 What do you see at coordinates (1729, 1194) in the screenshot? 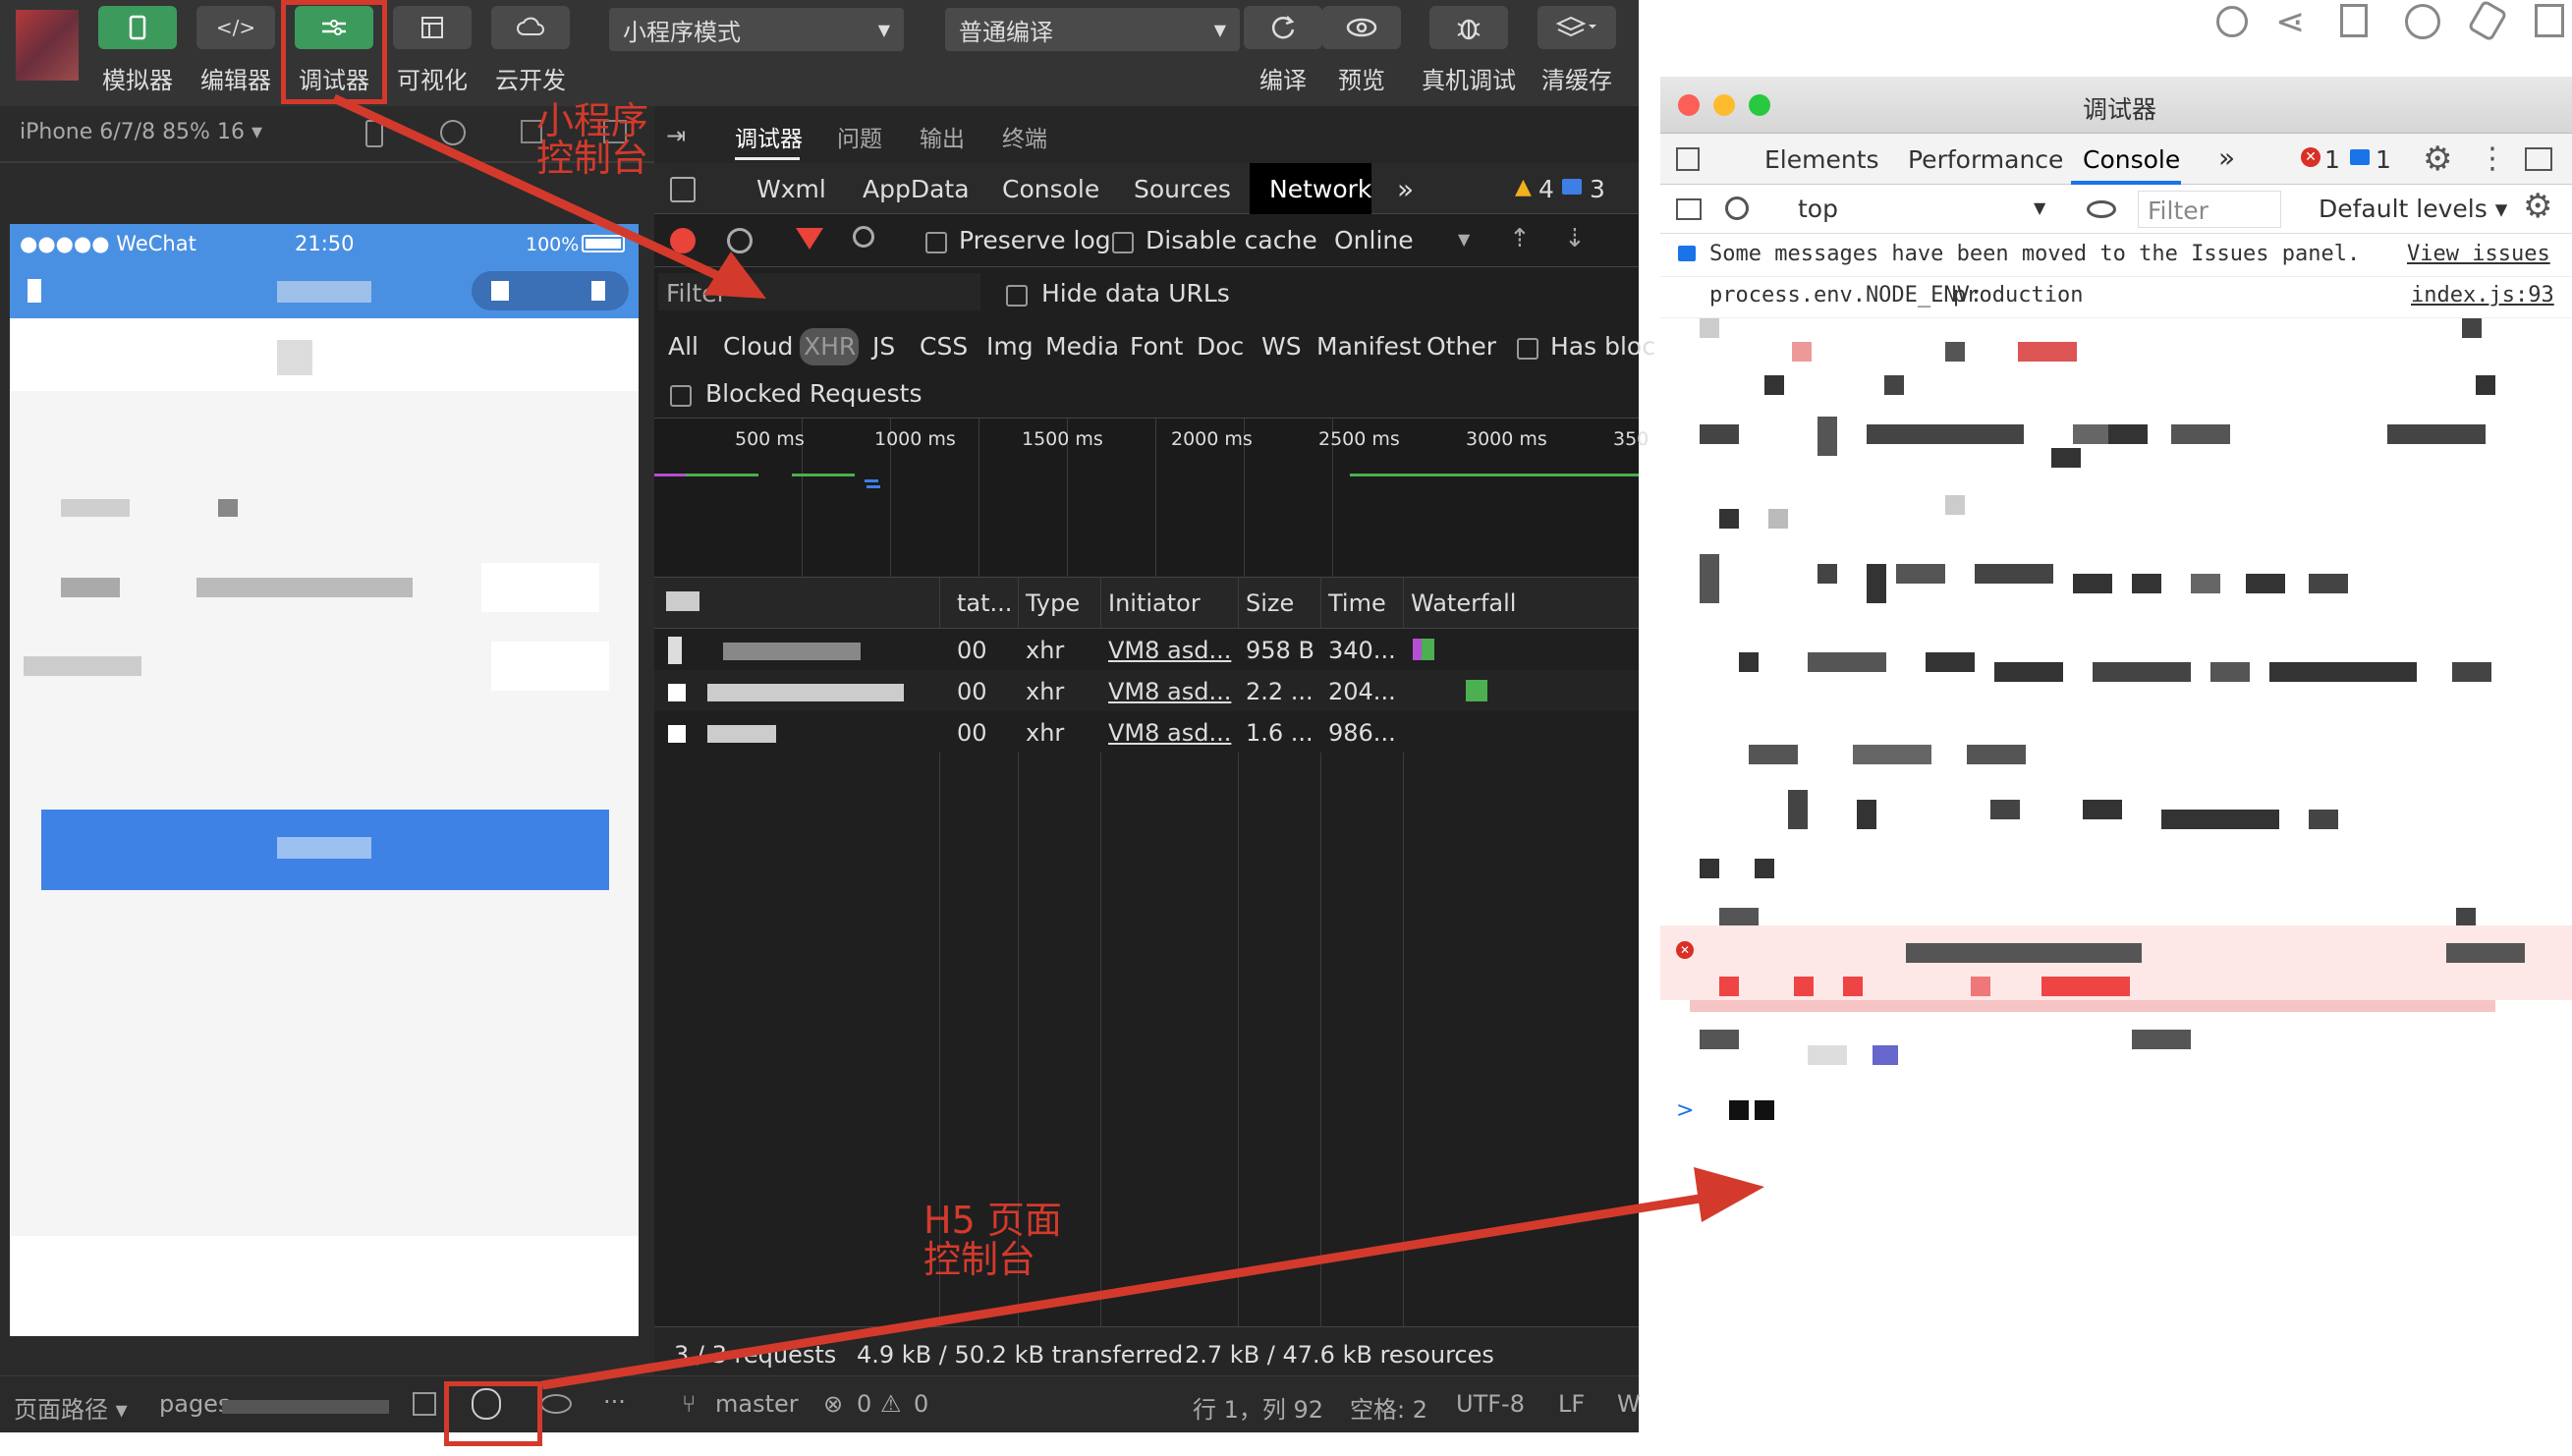
I see `arrow-head-bottom` at bounding box center [1729, 1194].